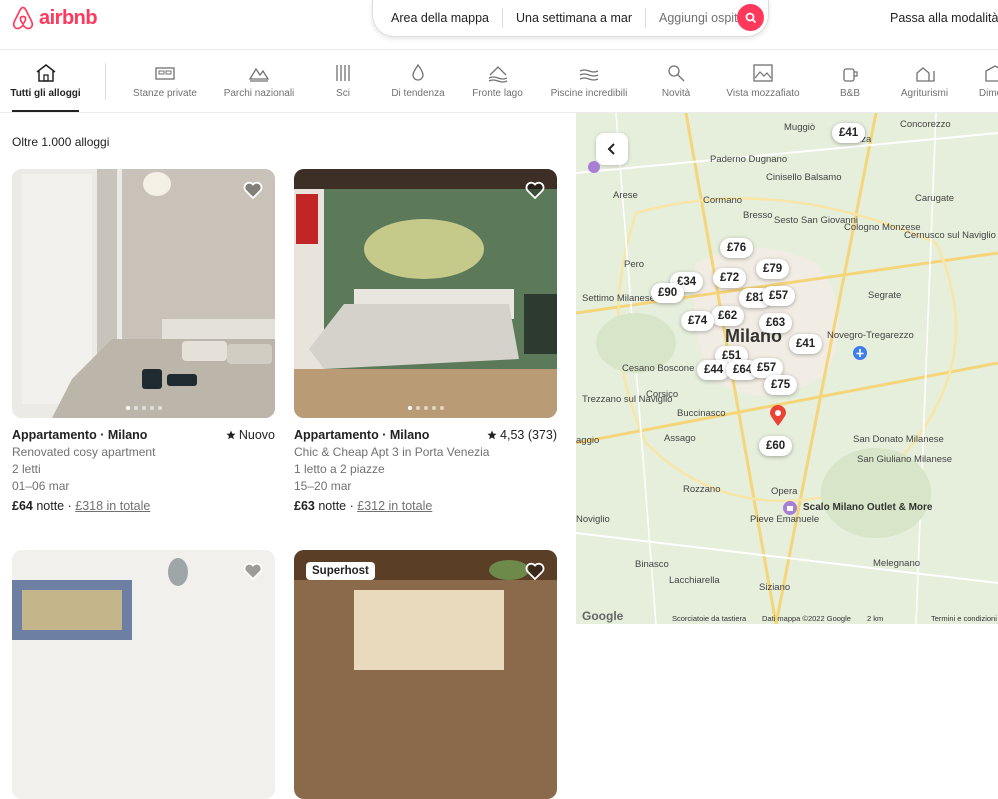  Describe the element at coordinates (702, 489) in the screenshot. I see `map-place-label: Rozzano` at that location.